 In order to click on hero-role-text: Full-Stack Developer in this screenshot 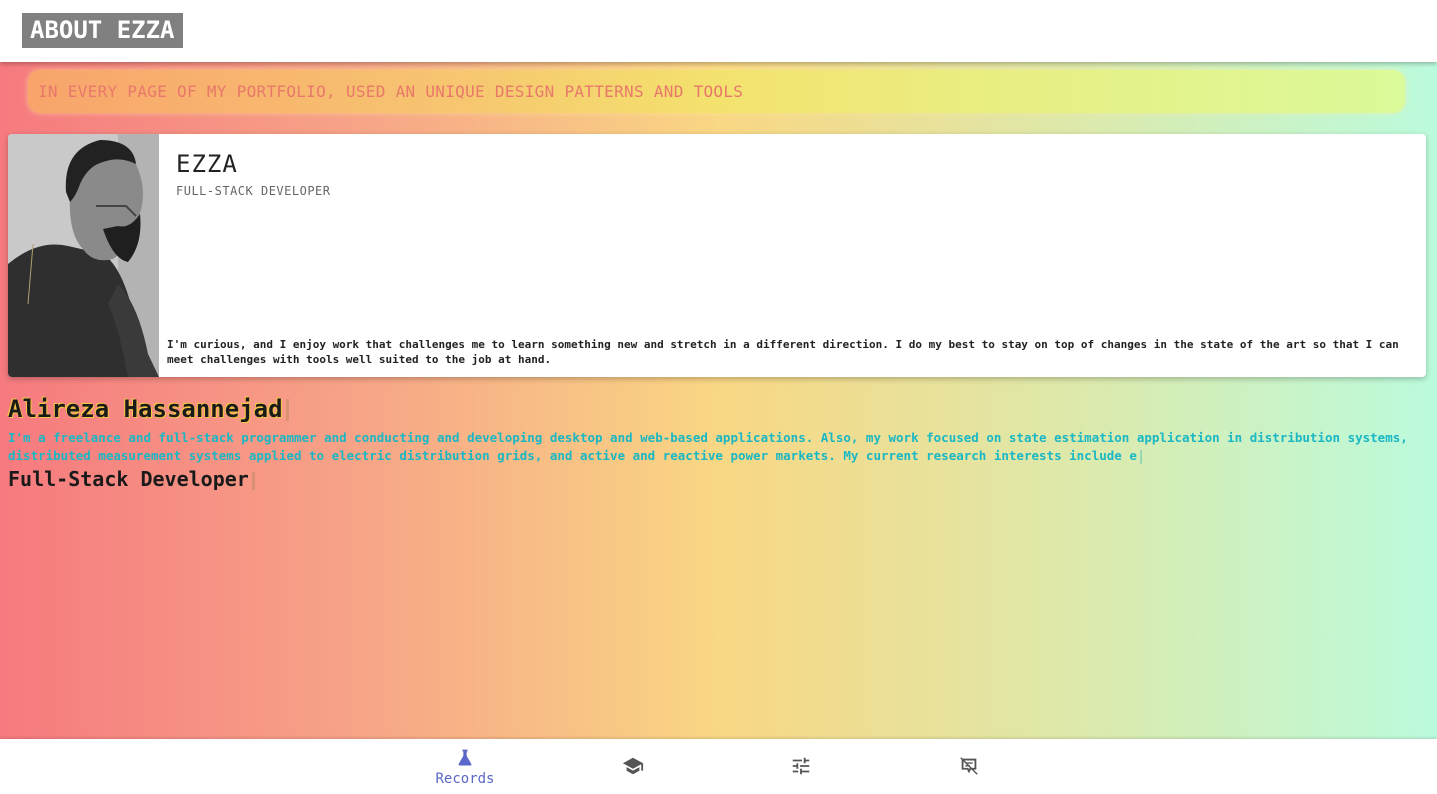, I will do `click(128, 479)`.